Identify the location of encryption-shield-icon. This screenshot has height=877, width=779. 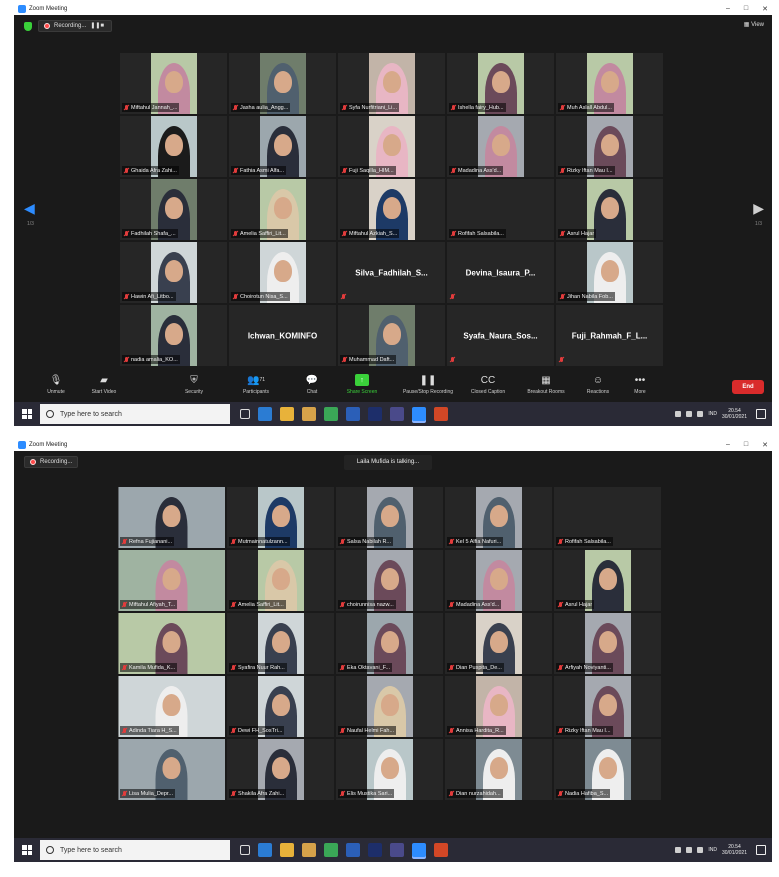
(28, 26).